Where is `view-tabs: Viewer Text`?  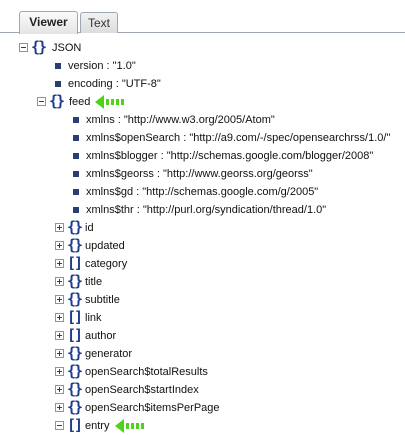
view-tabs: Viewer Text is located at coordinates (202, 17).